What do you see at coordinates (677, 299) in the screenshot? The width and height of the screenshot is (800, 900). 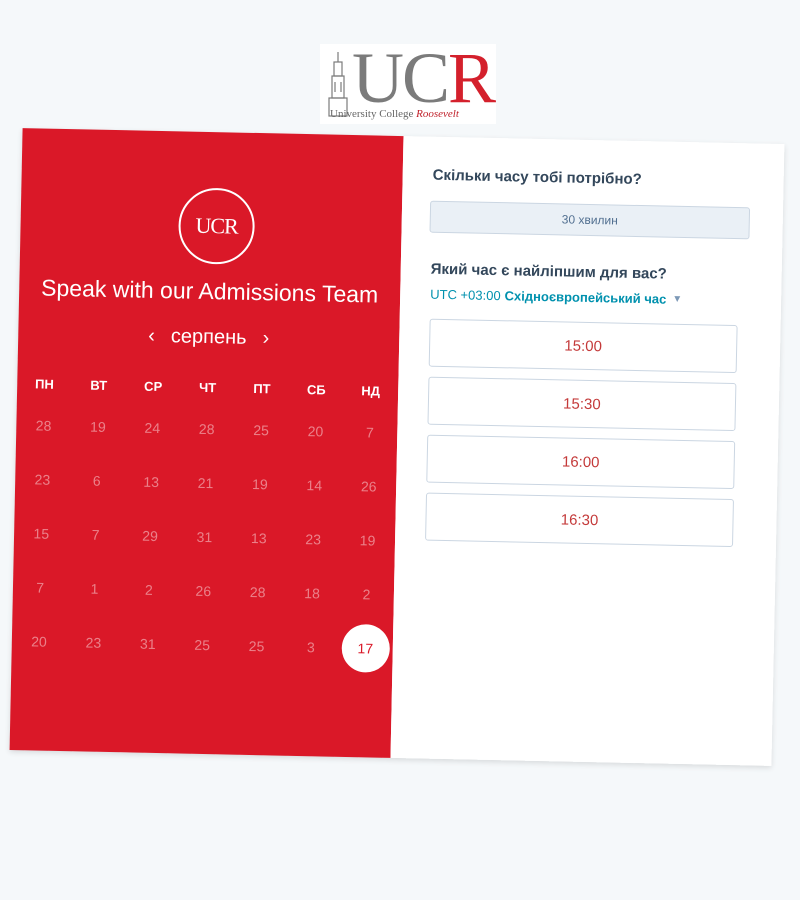 I see `caret-down-icon: ▼` at bounding box center [677, 299].